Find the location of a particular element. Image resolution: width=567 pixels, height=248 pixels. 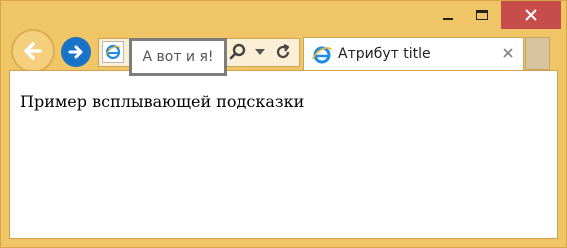

back-button is located at coordinates (33, 51).